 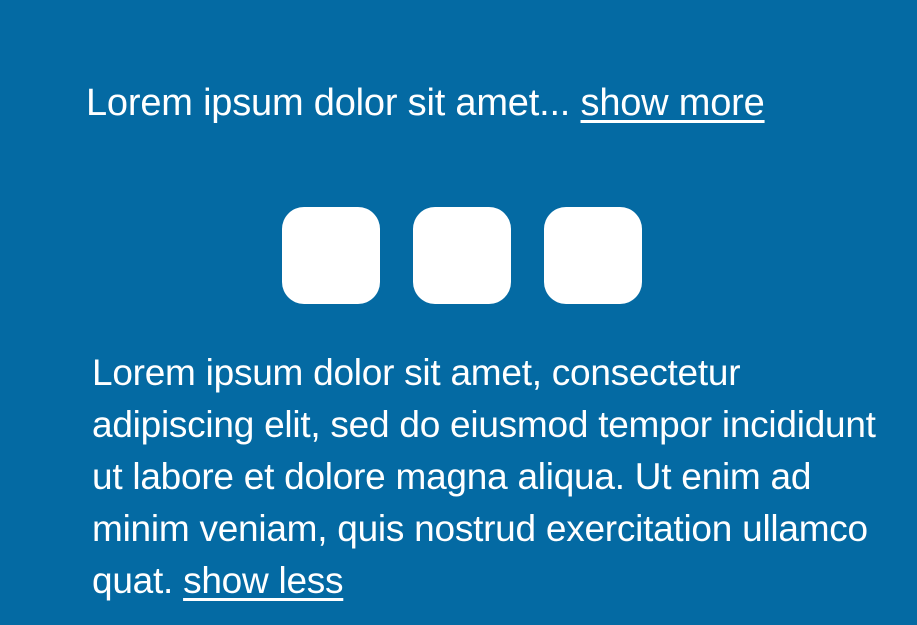 I want to click on collapsed-text-block: Lorem ipsum dolor sit amet... show more, so click(x=425, y=103).